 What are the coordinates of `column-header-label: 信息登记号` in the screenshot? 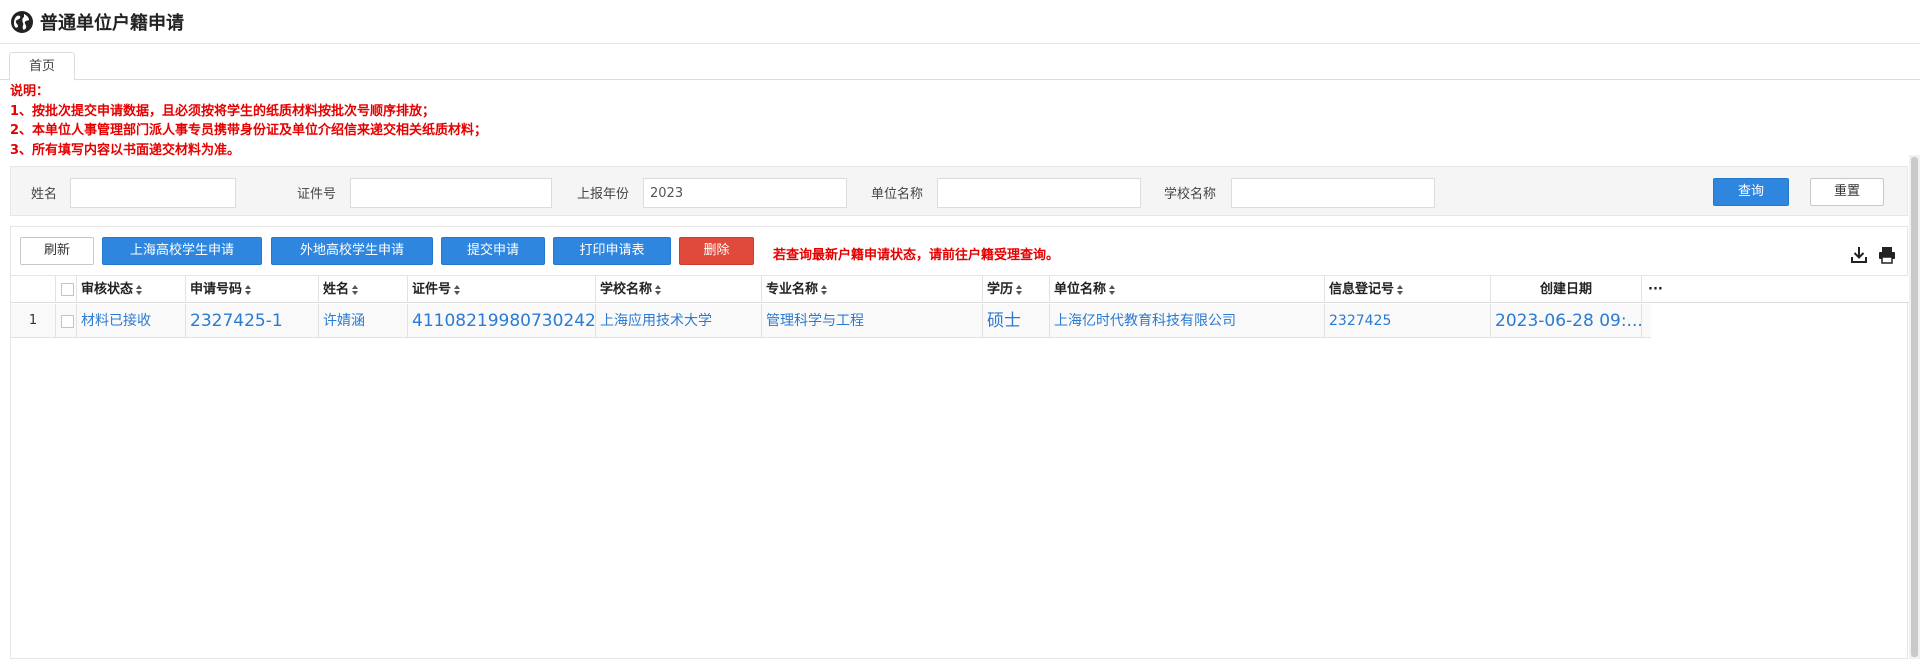 It's located at (1362, 289).